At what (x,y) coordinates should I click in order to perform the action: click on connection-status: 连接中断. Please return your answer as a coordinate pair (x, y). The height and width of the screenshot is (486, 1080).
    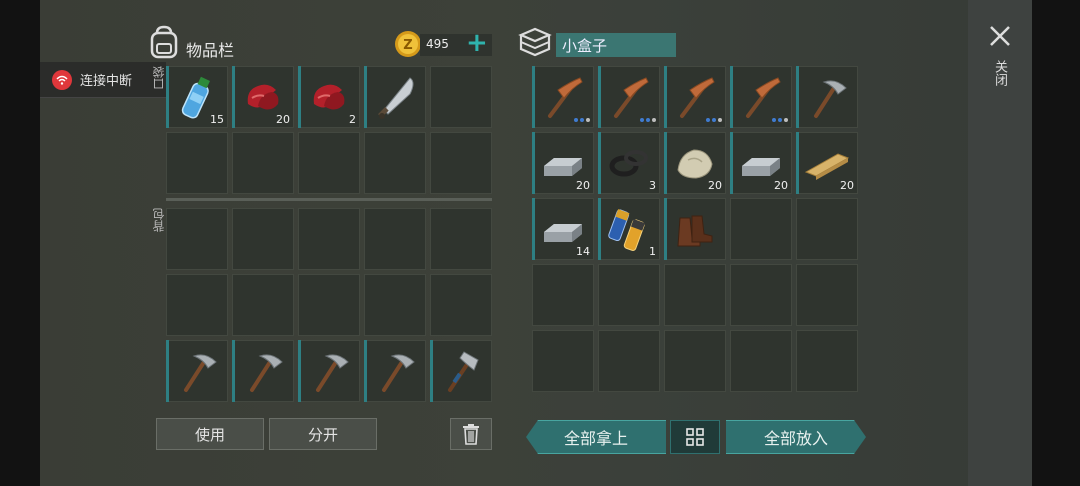
    Looking at the image, I should click on (103, 80).